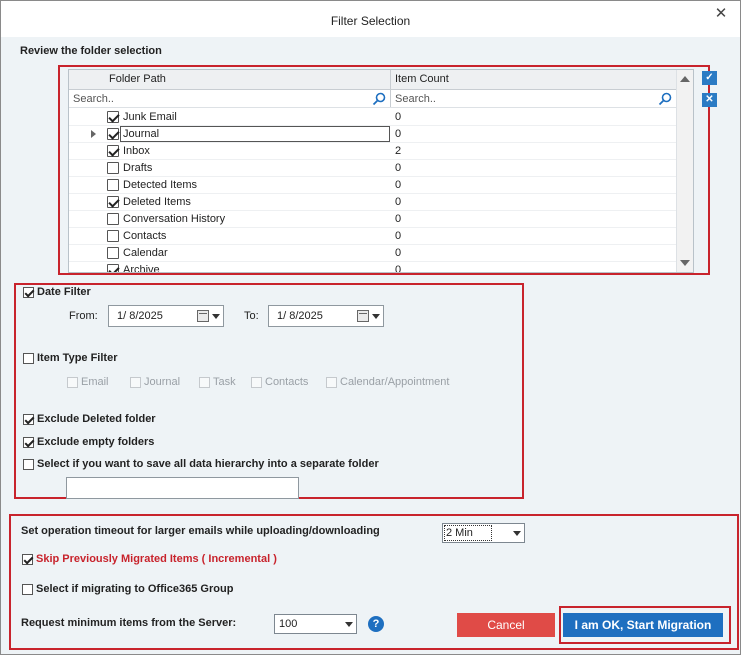 Image resolution: width=741 pixels, height=655 pixels. I want to click on folder-row: Conversation History 0, so click(372, 219).